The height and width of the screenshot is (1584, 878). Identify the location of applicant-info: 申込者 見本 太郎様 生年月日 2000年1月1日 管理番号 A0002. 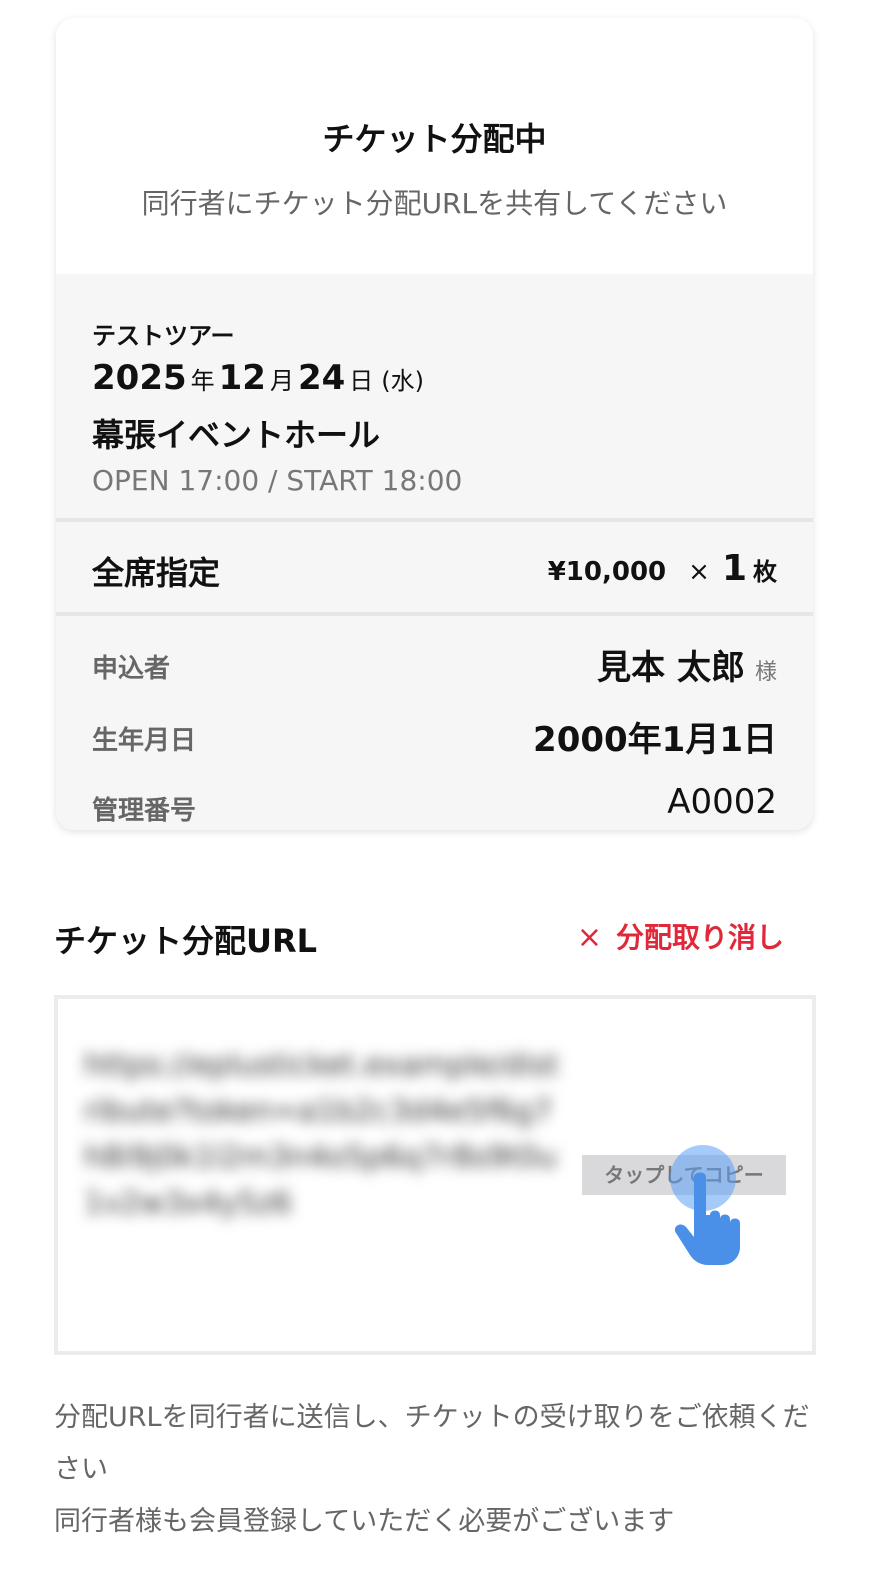
(434, 723).